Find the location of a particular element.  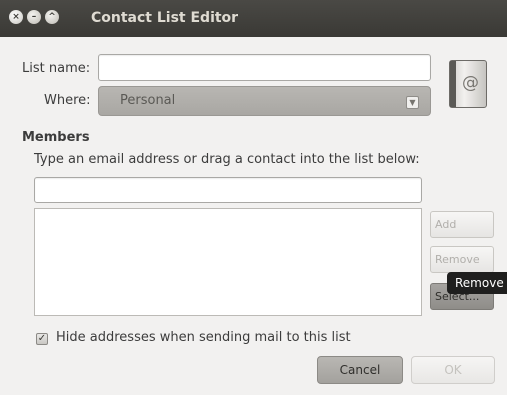

list-name-input is located at coordinates (264, 67).